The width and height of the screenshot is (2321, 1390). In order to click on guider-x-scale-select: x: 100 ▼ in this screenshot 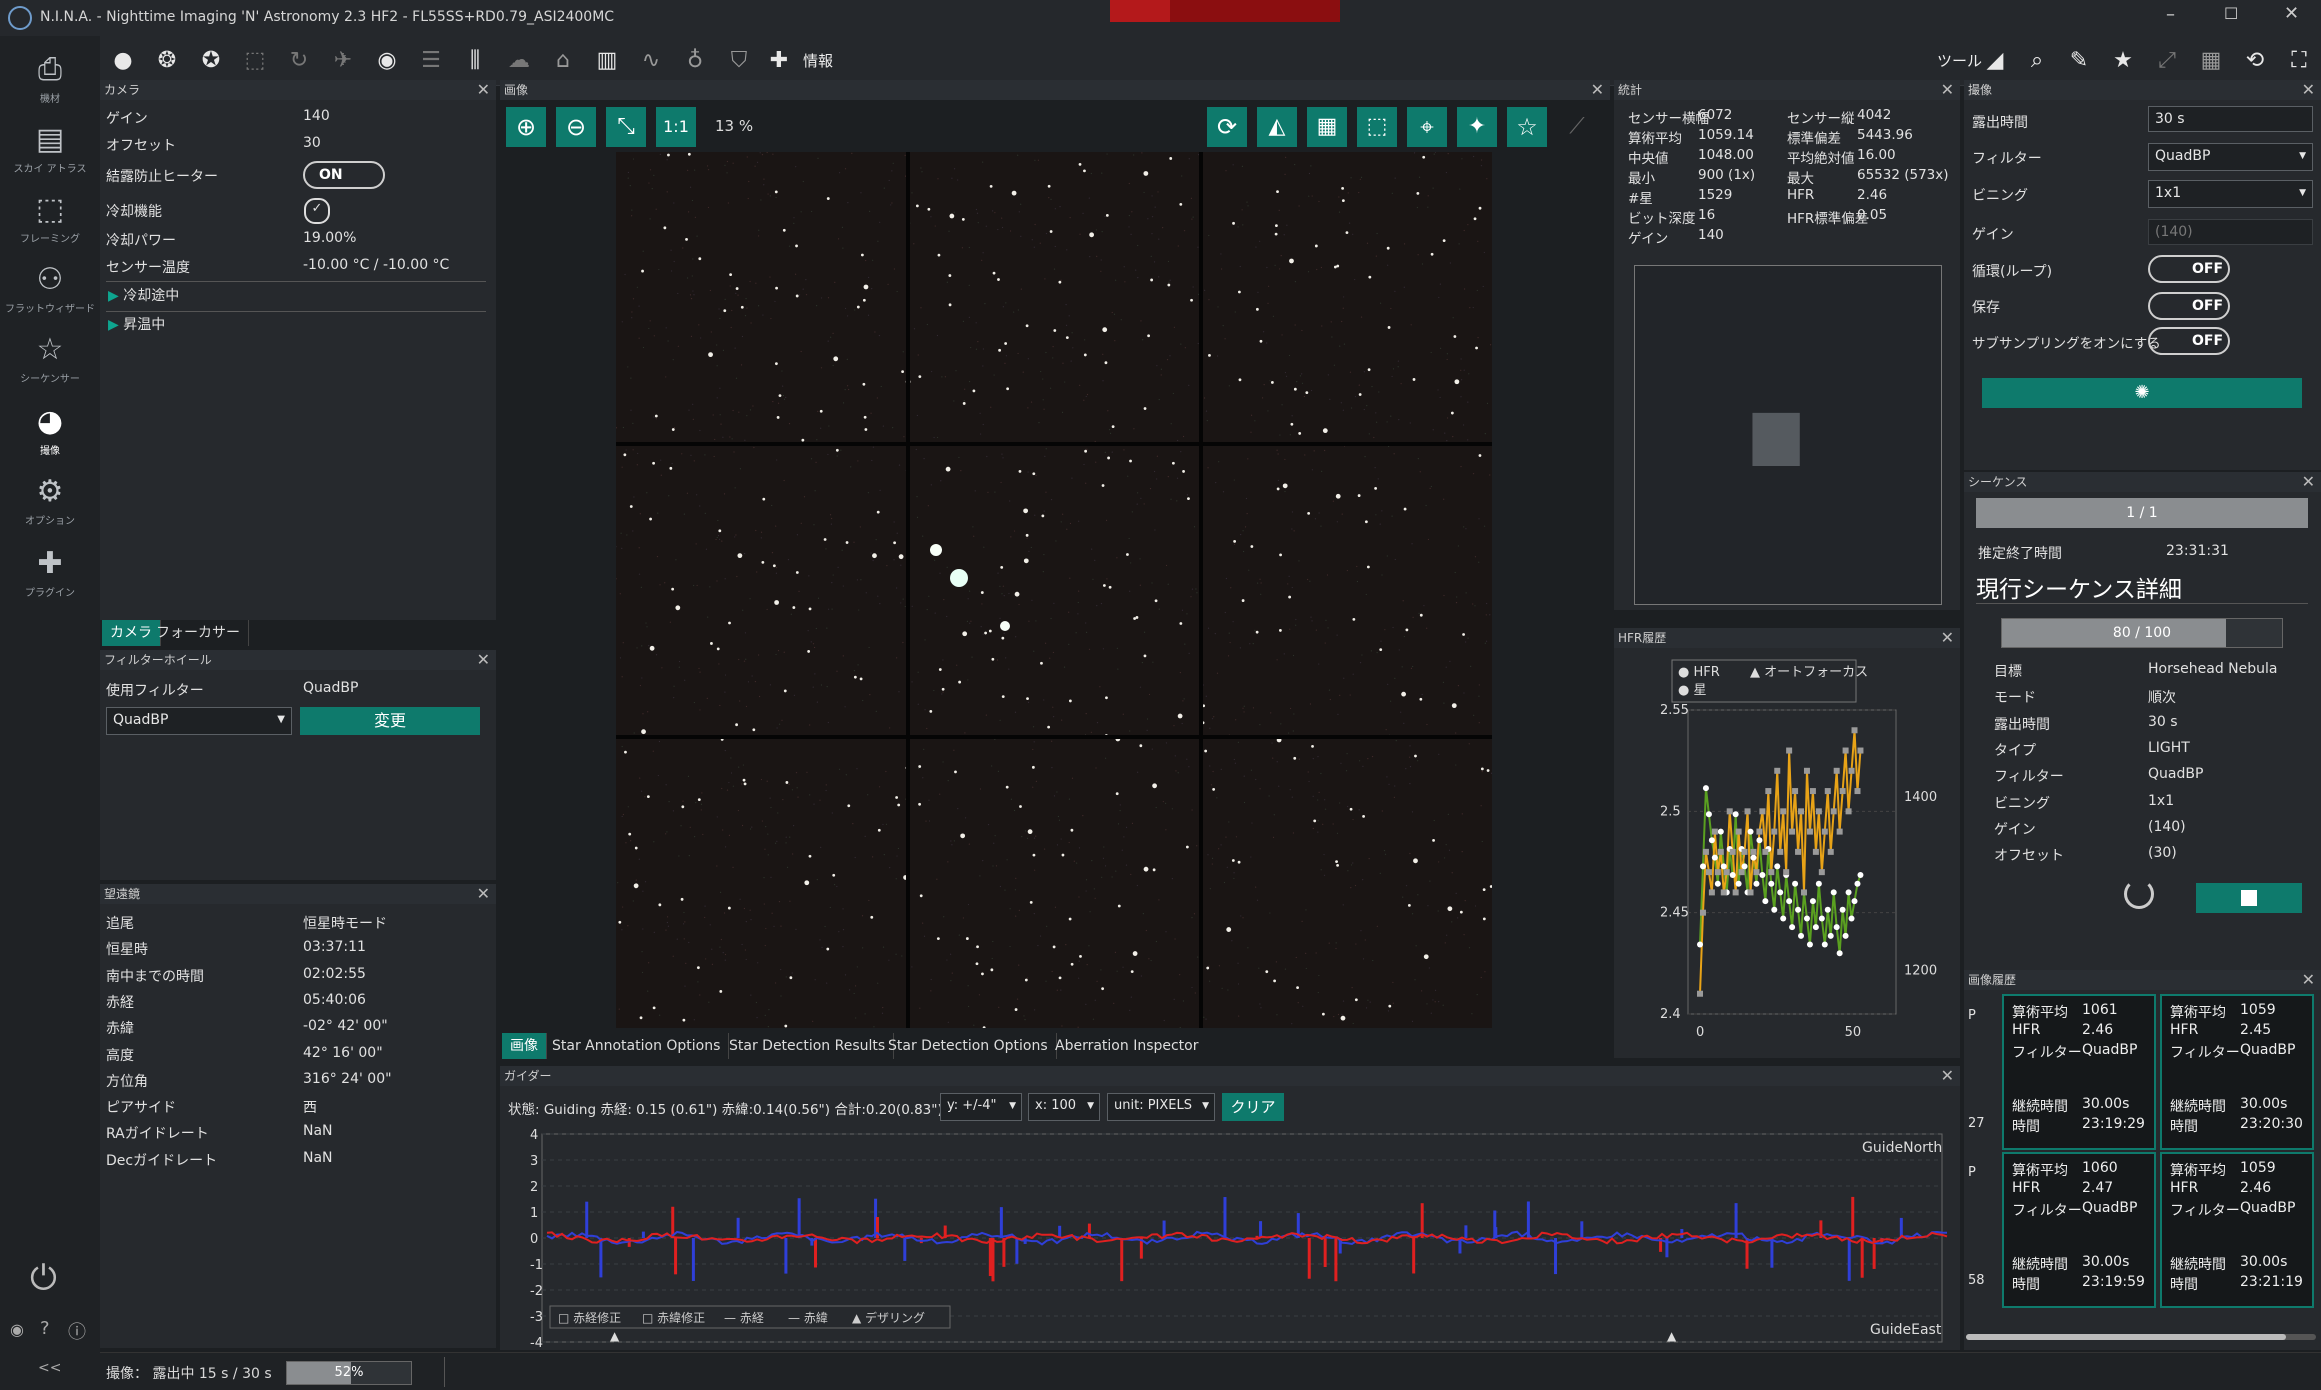, I will do `click(1064, 1107)`.